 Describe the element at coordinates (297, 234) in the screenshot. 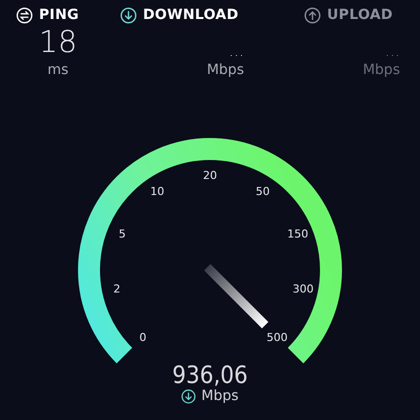

I see `scale-label: 150` at that location.